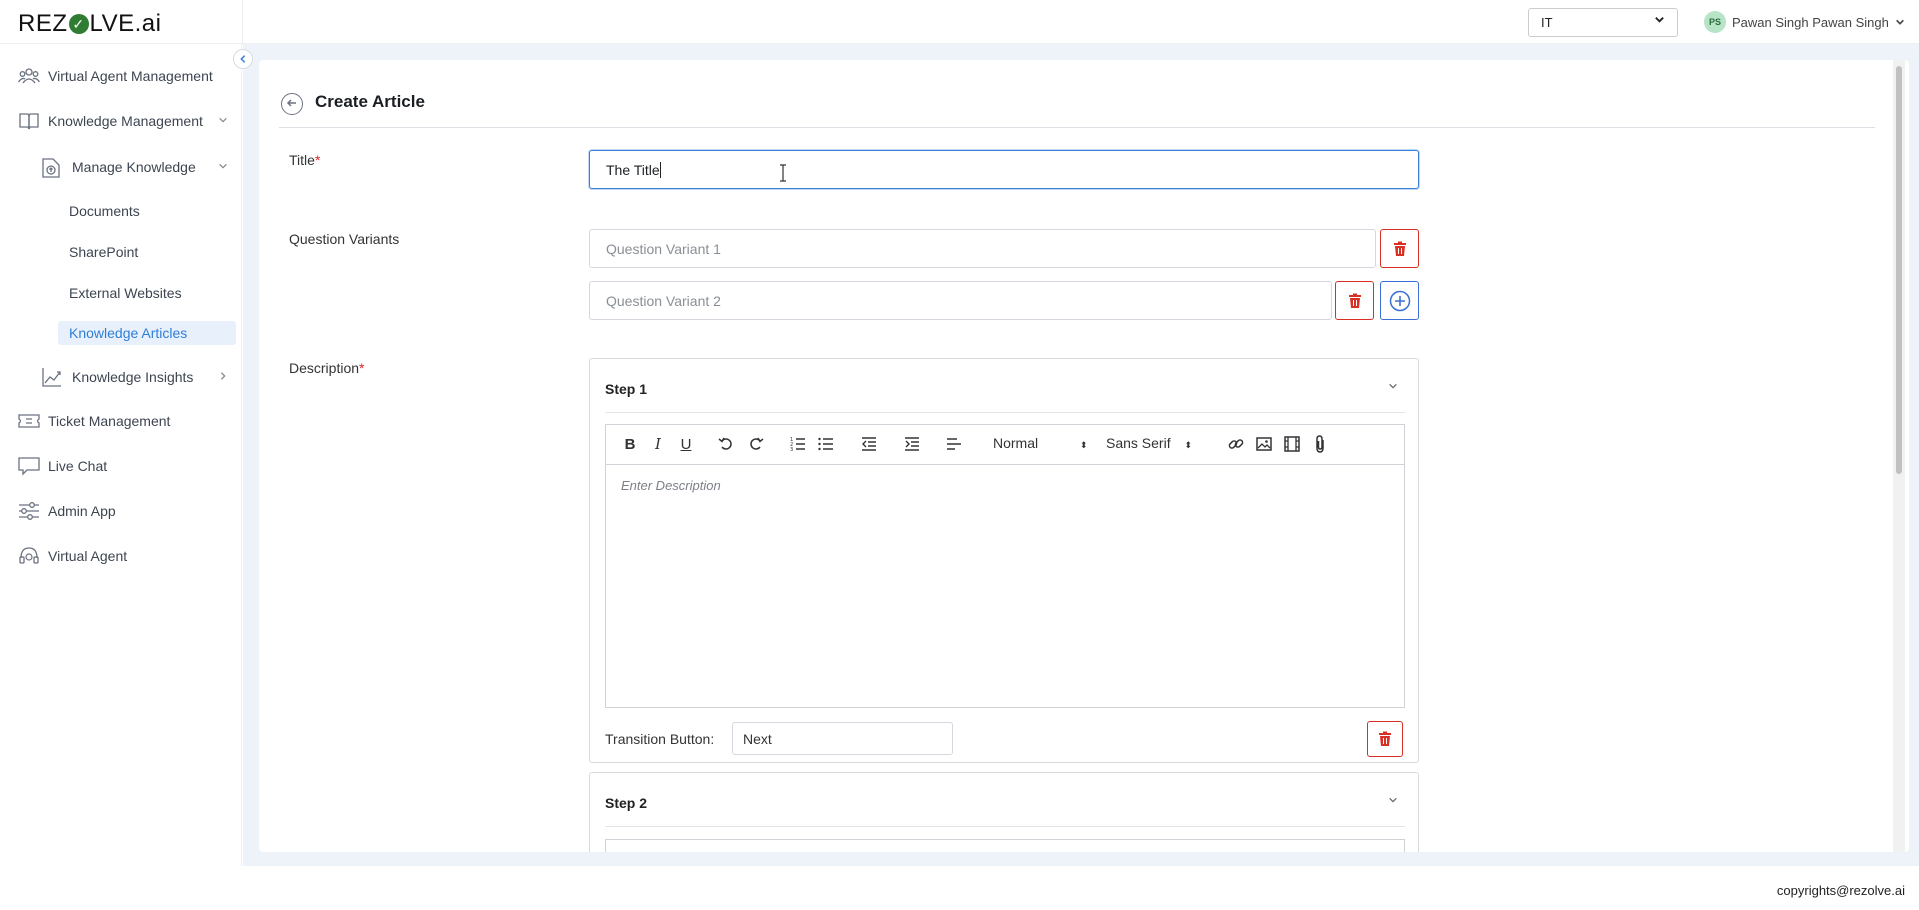 The height and width of the screenshot is (910, 1919). I want to click on step-2-rich-text-editor, so click(1005, 846).